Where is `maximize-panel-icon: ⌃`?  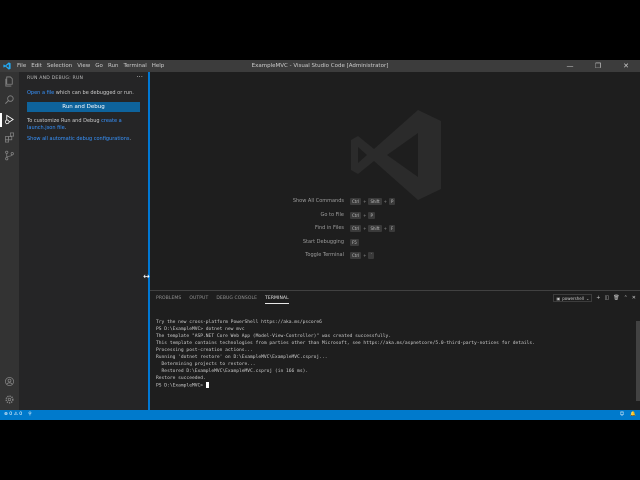
maximize-panel-icon: ⌃ is located at coordinates (626, 298).